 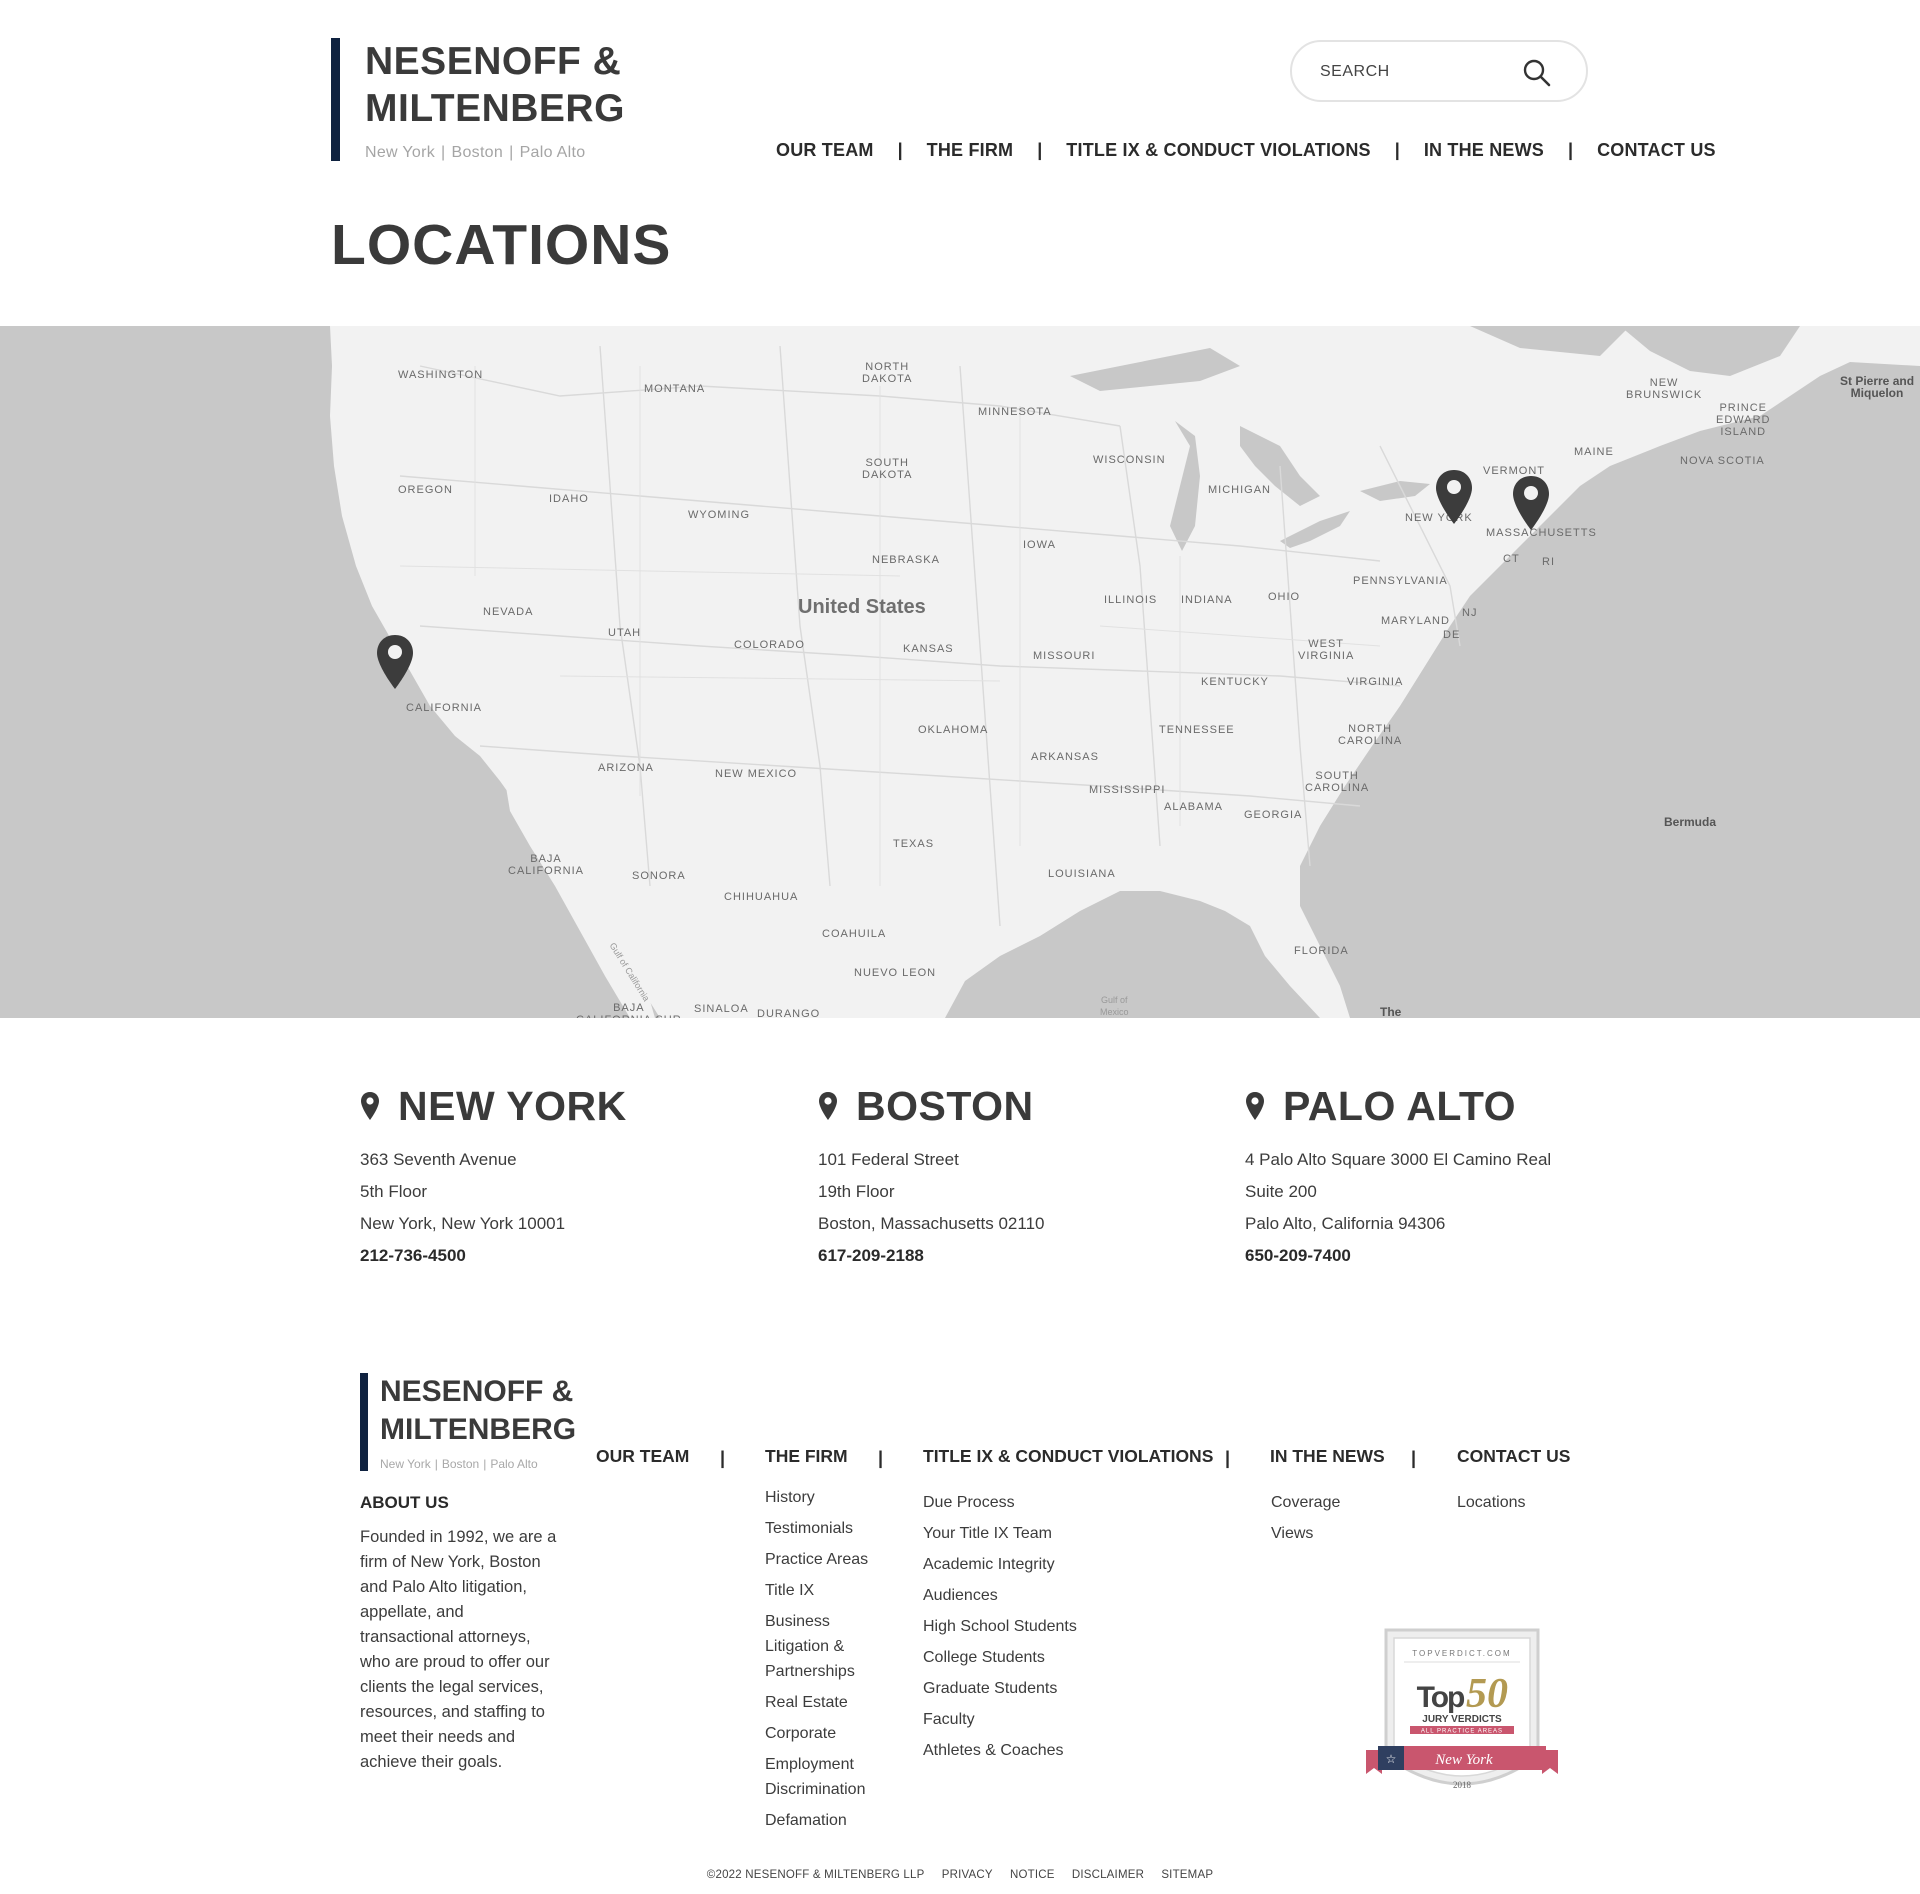 I want to click on footer-link-item: Employment Discrimination, so click(x=827, y=1777).